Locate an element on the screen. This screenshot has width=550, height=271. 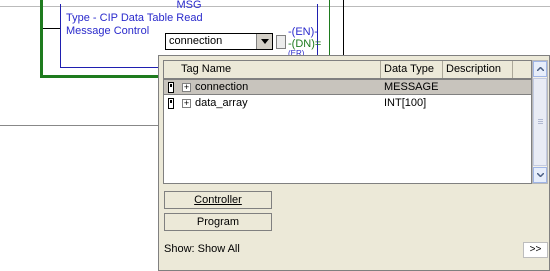
more-options-button: >> is located at coordinates (535, 250).